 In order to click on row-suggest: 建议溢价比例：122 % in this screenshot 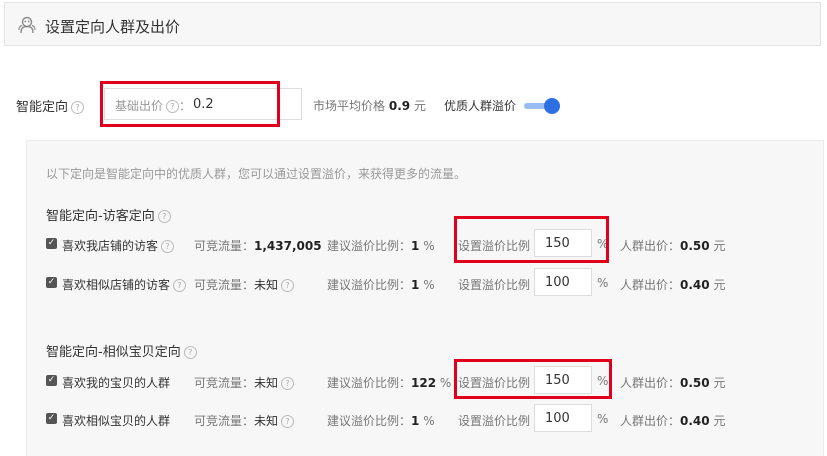, I will do `click(389, 383)`.